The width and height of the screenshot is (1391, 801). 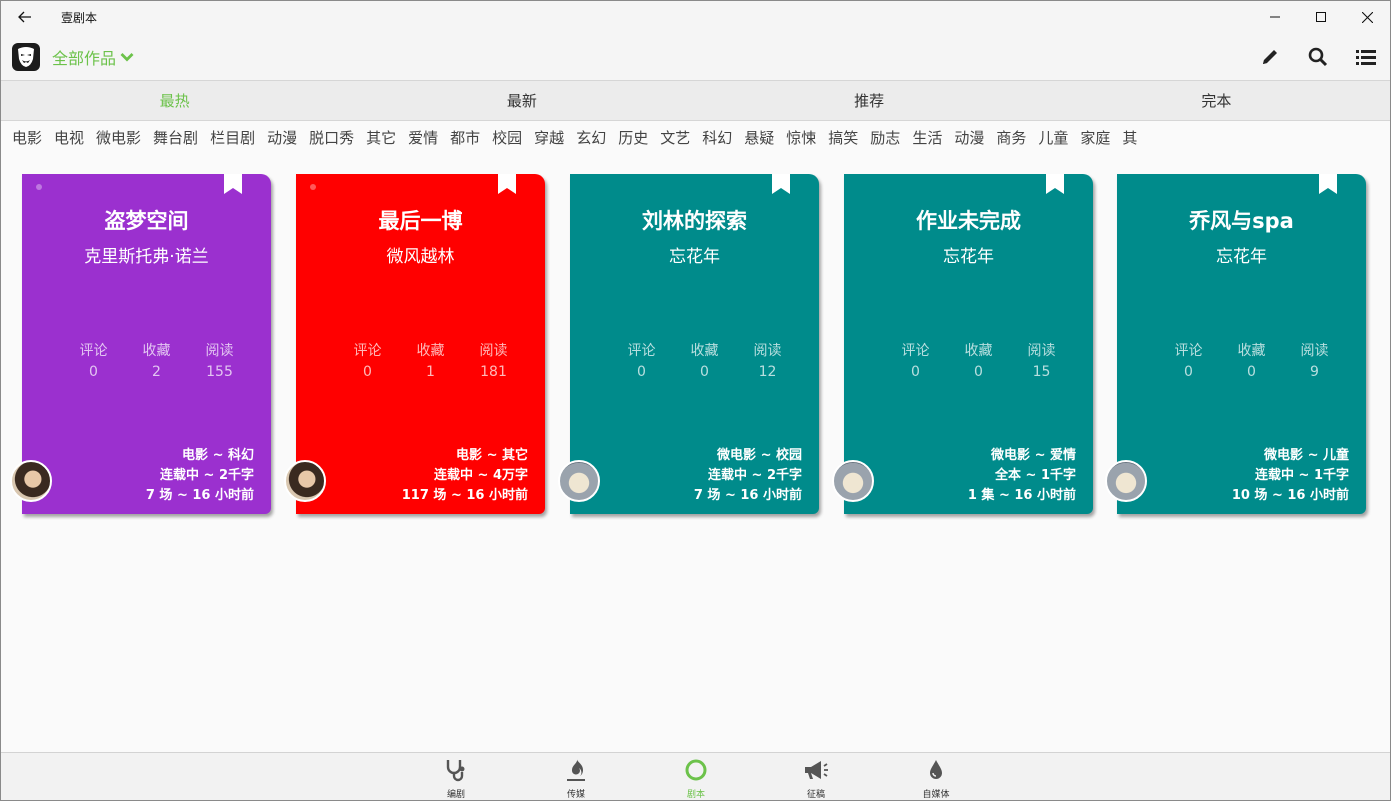 What do you see at coordinates (1041, 372) in the screenshot?
I see `reads-count: 15` at bounding box center [1041, 372].